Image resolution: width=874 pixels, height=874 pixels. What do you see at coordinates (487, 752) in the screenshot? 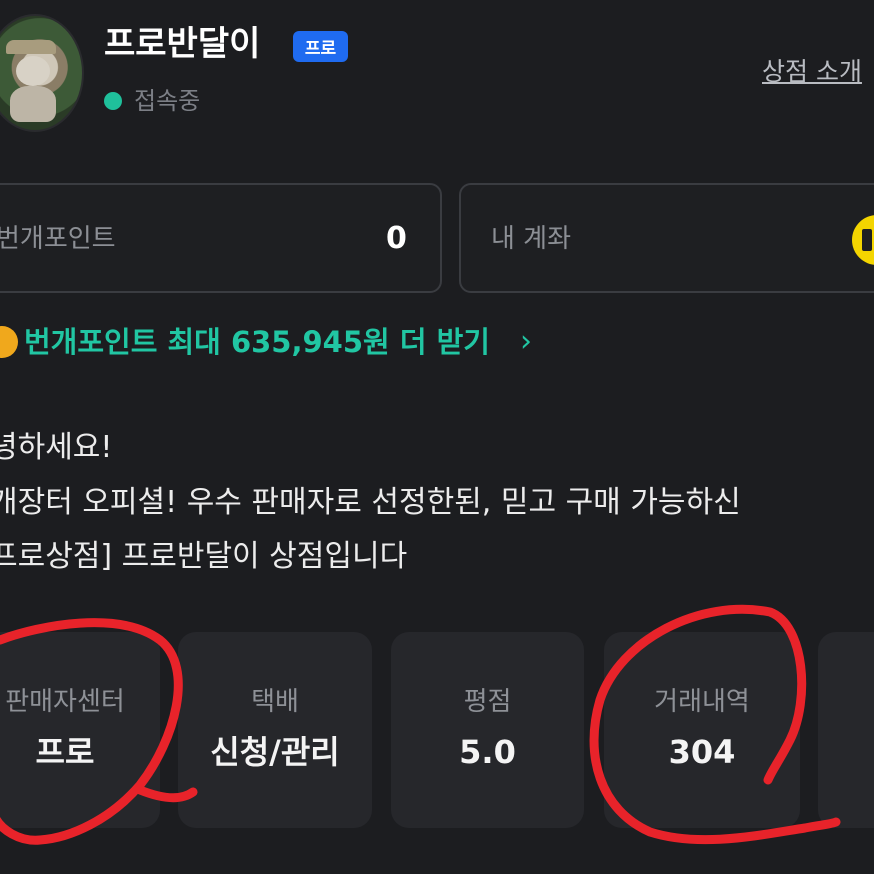
I see `rating-value: 5.0` at bounding box center [487, 752].